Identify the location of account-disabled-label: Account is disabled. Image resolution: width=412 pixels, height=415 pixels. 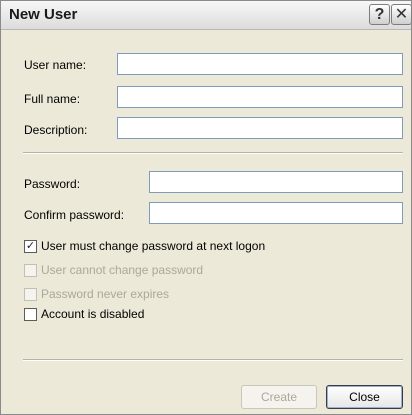
(93, 314).